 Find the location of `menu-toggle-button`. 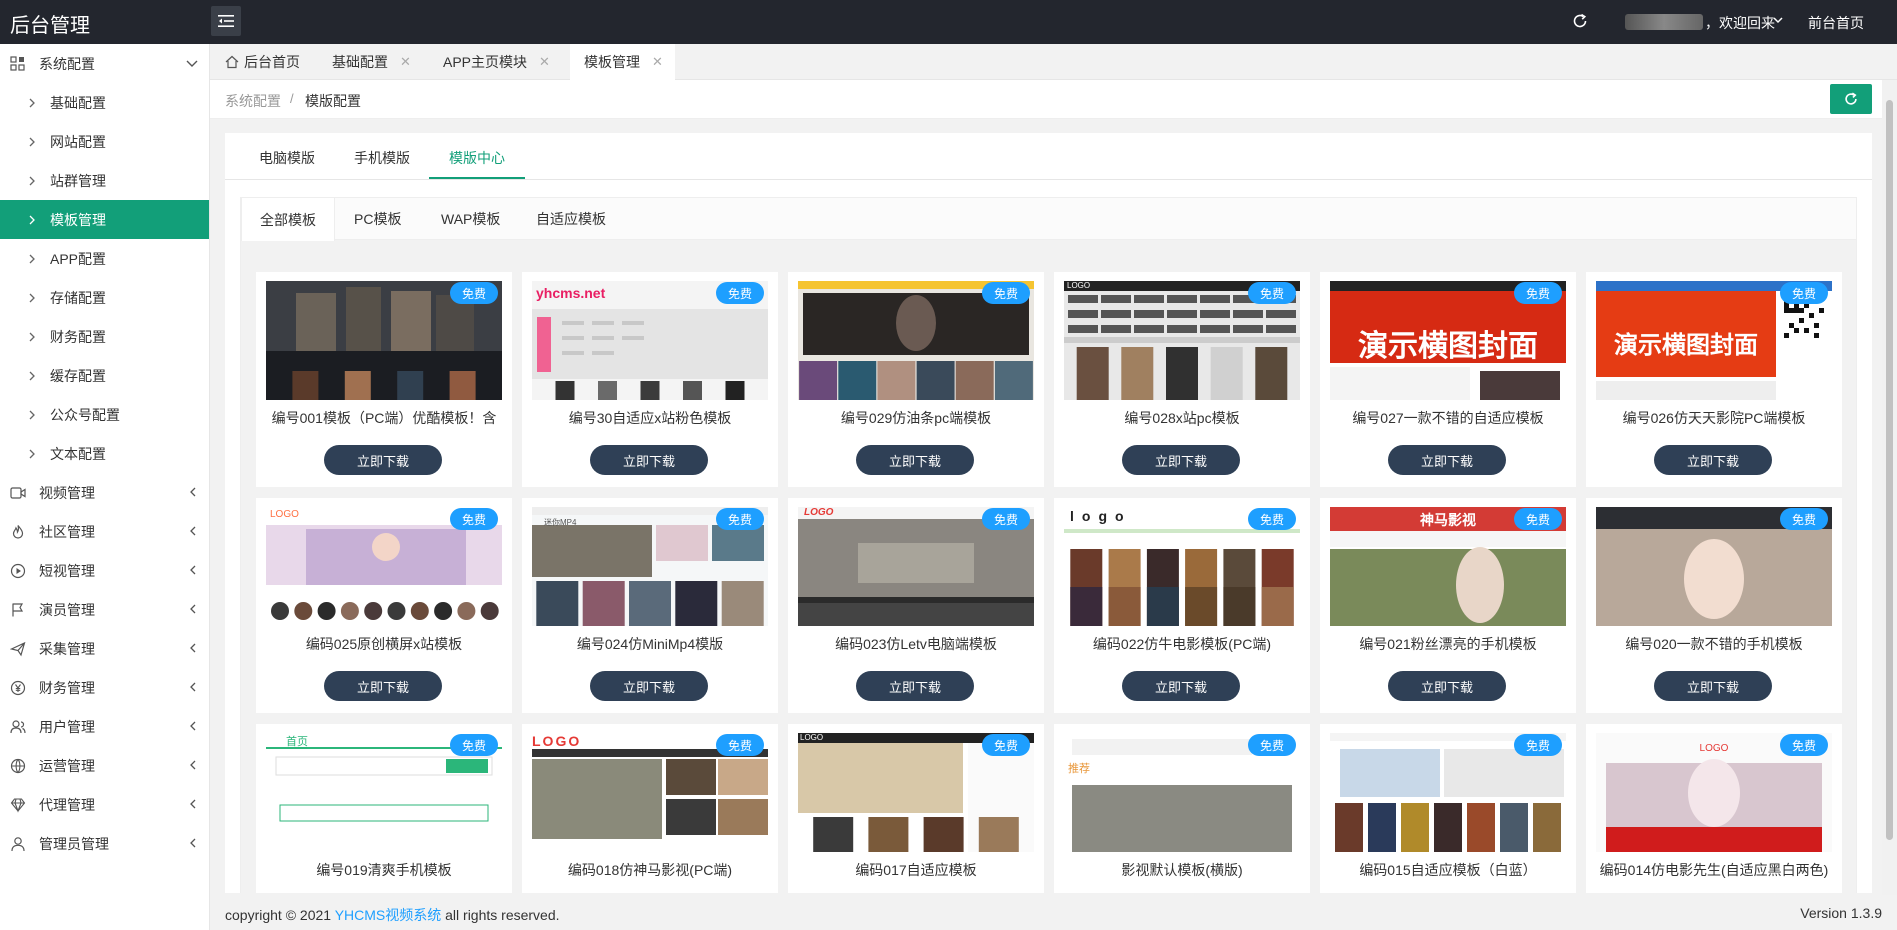

menu-toggle-button is located at coordinates (226, 21).